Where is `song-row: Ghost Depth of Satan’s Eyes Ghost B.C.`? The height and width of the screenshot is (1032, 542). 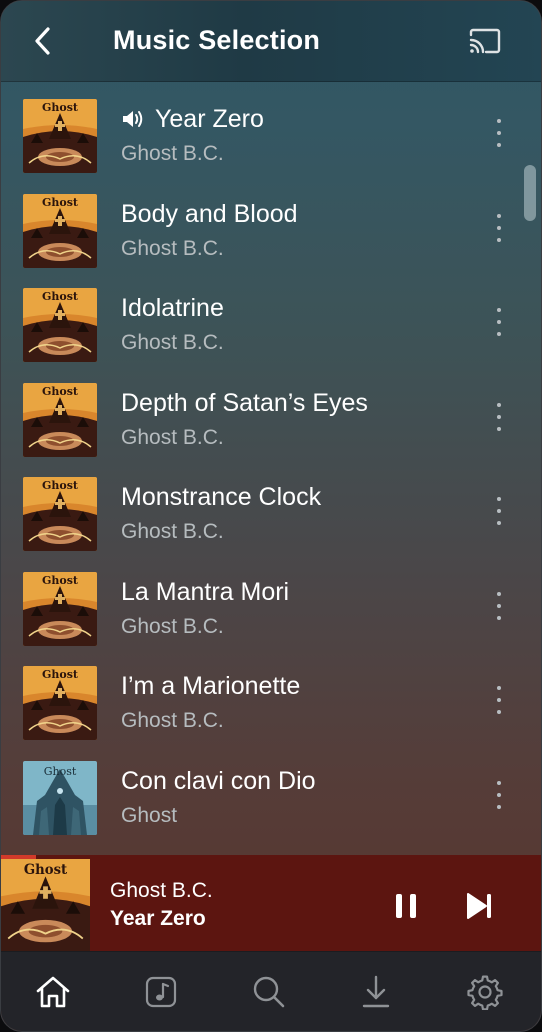
song-row: Ghost Depth of Satan’s Eyes Ghost B.C. is located at coordinates (271, 412).